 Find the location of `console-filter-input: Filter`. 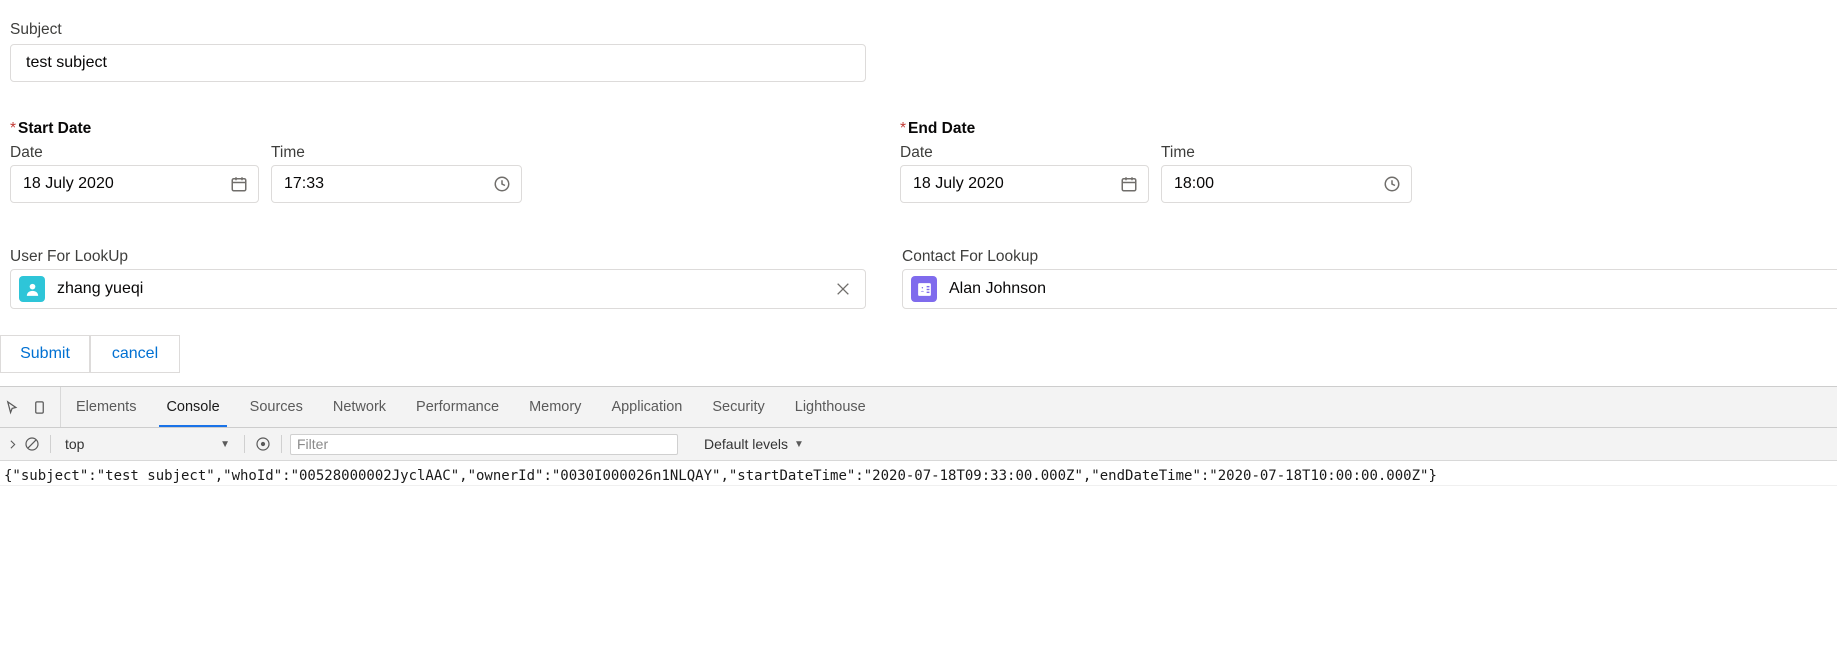

console-filter-input: Filter is located at coordinates (484, 444).